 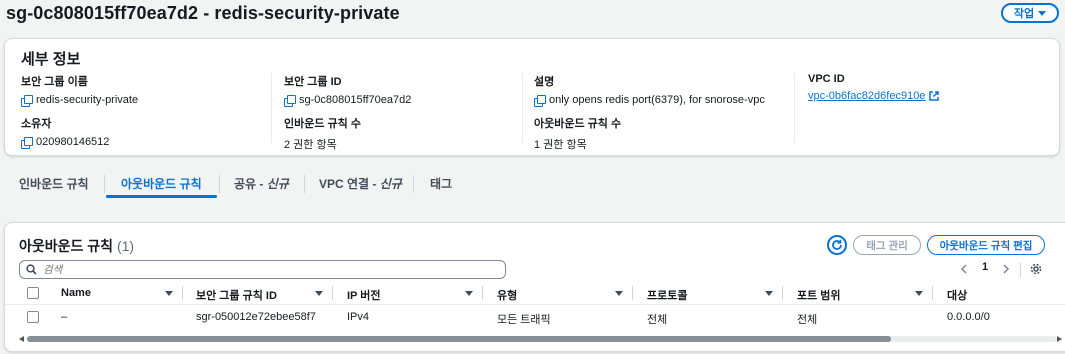 I want to click on field-label: VPC ID, so click(x=826, y=79).